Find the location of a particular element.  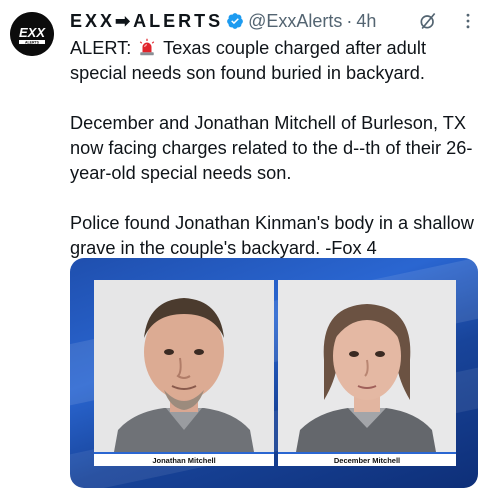

timestamp: 4h is located at coordinates (366, 21).